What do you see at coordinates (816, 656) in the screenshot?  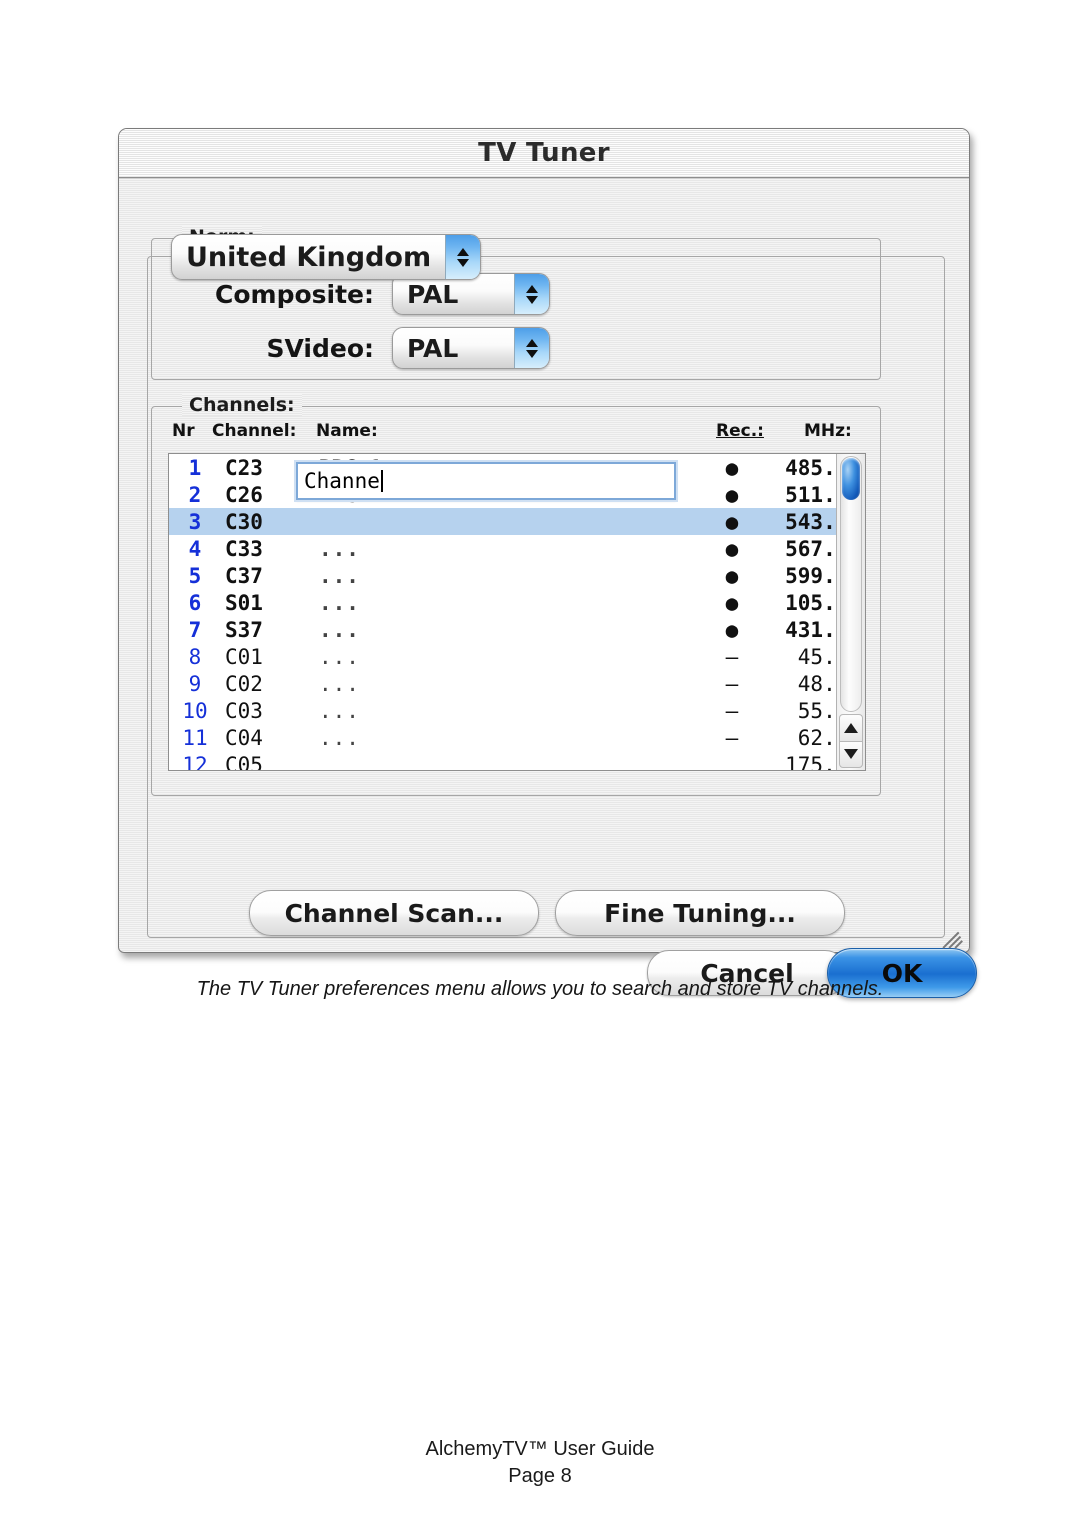 I see `row-frequency: 45.25` at bounding box center [816, 656].